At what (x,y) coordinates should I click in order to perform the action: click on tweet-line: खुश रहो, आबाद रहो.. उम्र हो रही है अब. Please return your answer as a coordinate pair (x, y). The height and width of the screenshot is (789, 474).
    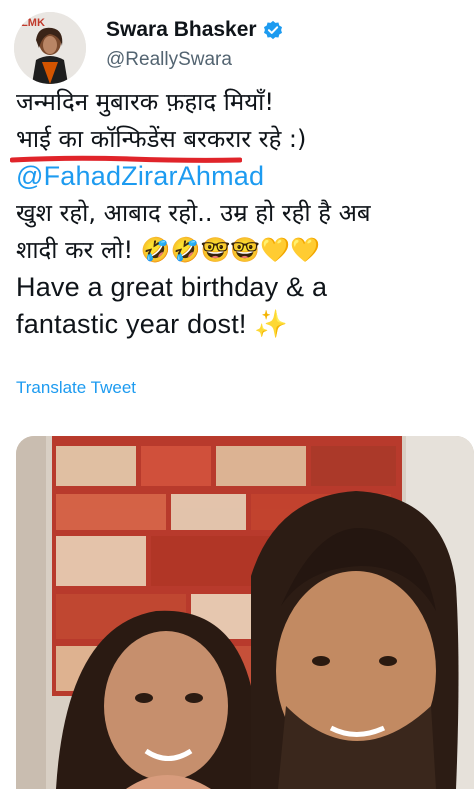
    Looking at the image, I should click on (193, 213).